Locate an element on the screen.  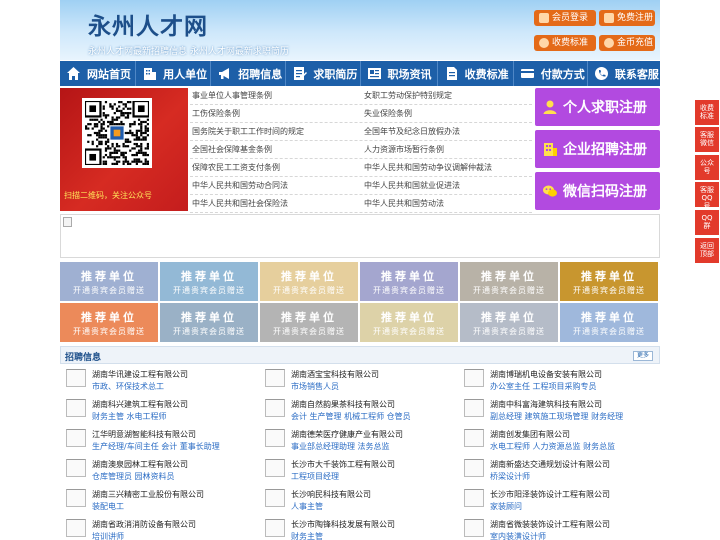
regulation-link: 全国年节及纪念日放假办法 is located at coordinates (412, 131).